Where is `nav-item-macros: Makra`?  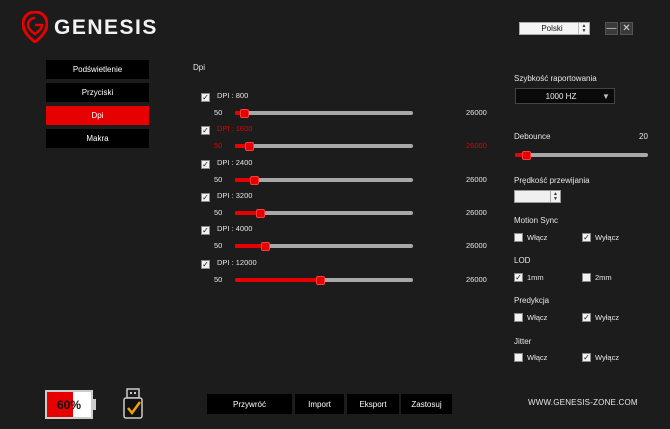
nav-item-macros: Makra is located at coordinates (97, 138).